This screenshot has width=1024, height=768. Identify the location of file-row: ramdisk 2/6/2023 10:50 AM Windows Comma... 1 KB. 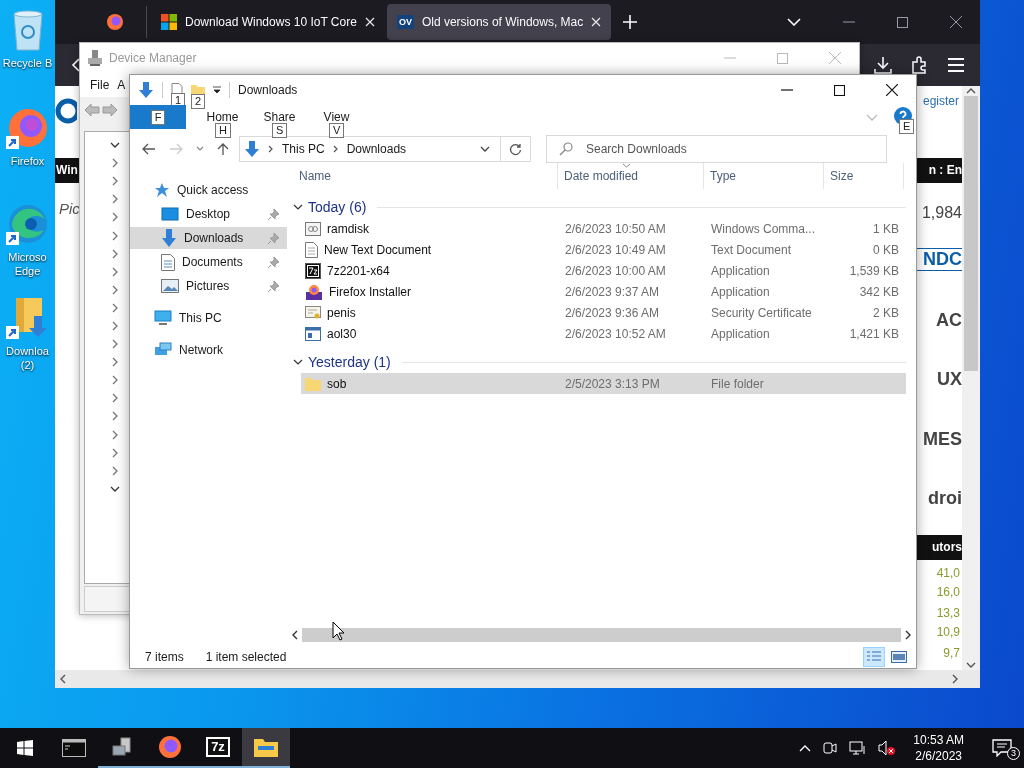
(603, 228).